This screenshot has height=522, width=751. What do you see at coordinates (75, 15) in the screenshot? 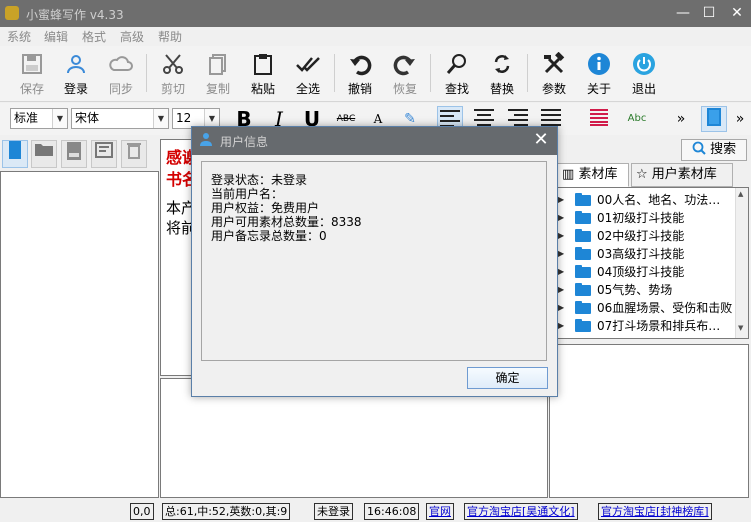
I see `window-title: 小蜜蜂写作 v4.33` at bounding box center [75, 15].